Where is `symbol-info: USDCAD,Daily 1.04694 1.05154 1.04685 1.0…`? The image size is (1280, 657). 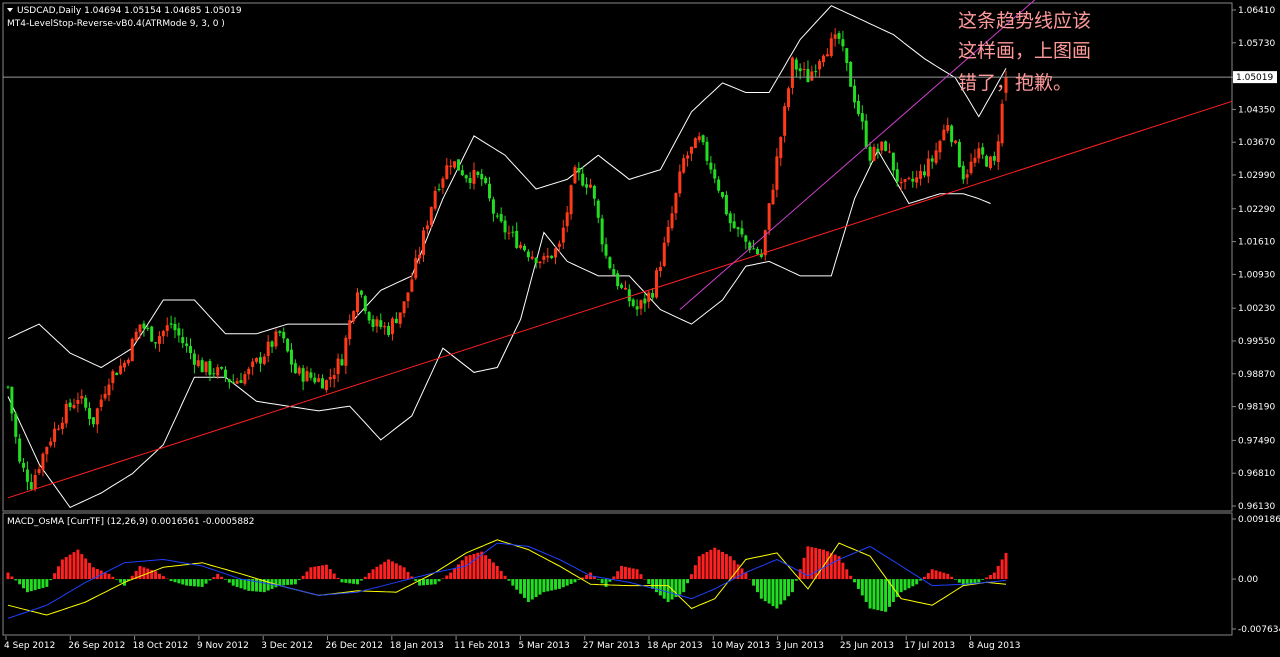
symbol-info: USDCAD,Daily 1.04694 1.05154 1.04685 1.0… is located at coordinates (129, 11).